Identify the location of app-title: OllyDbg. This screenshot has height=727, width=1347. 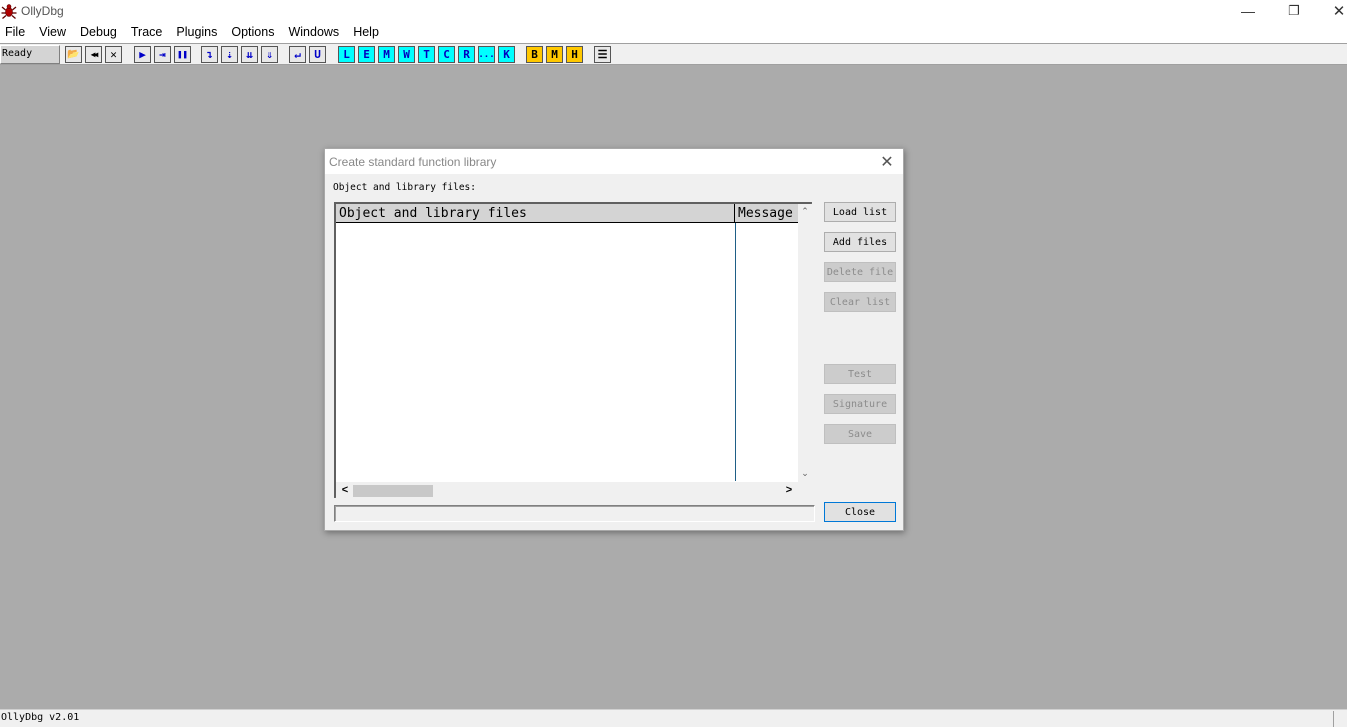
(42, 11).